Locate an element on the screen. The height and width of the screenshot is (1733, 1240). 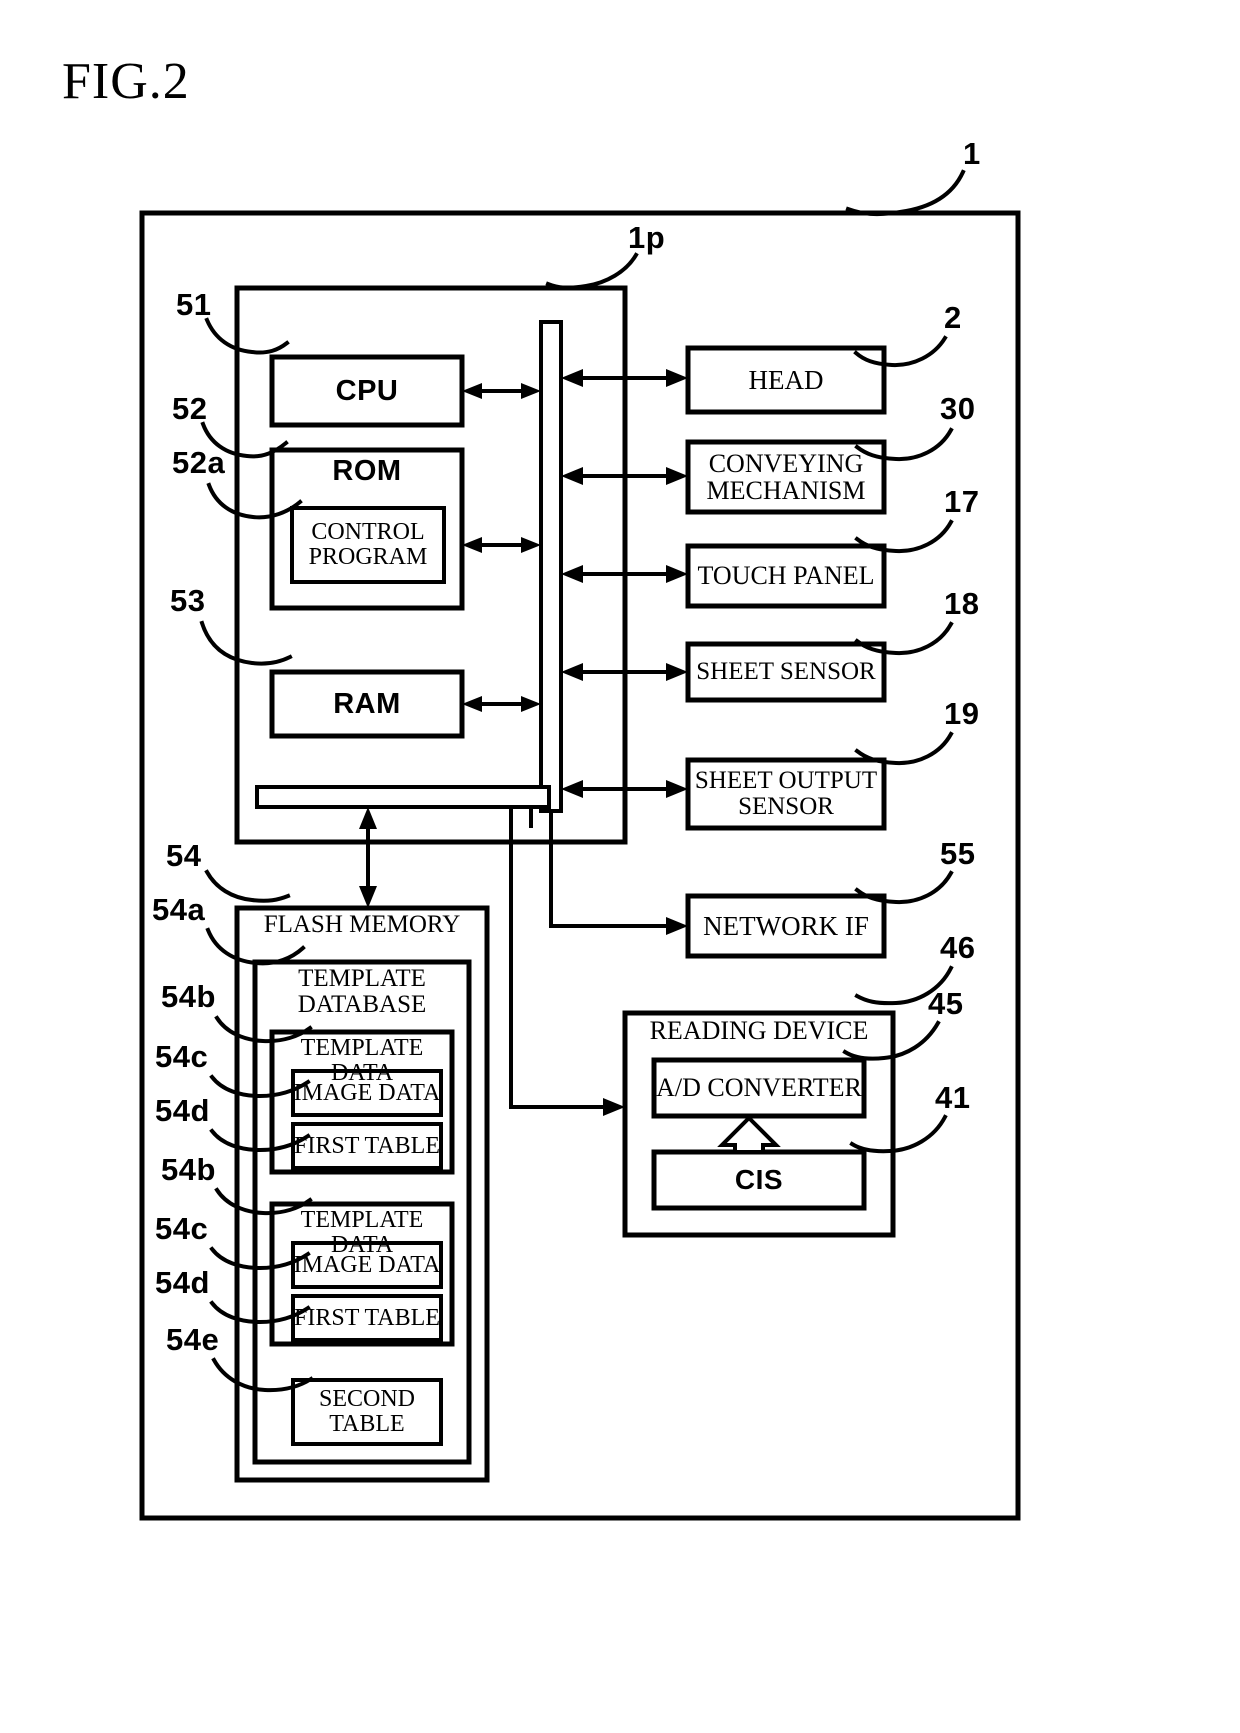
refnum-sheet-sensor: 18 is located at coordinates (962, 603).